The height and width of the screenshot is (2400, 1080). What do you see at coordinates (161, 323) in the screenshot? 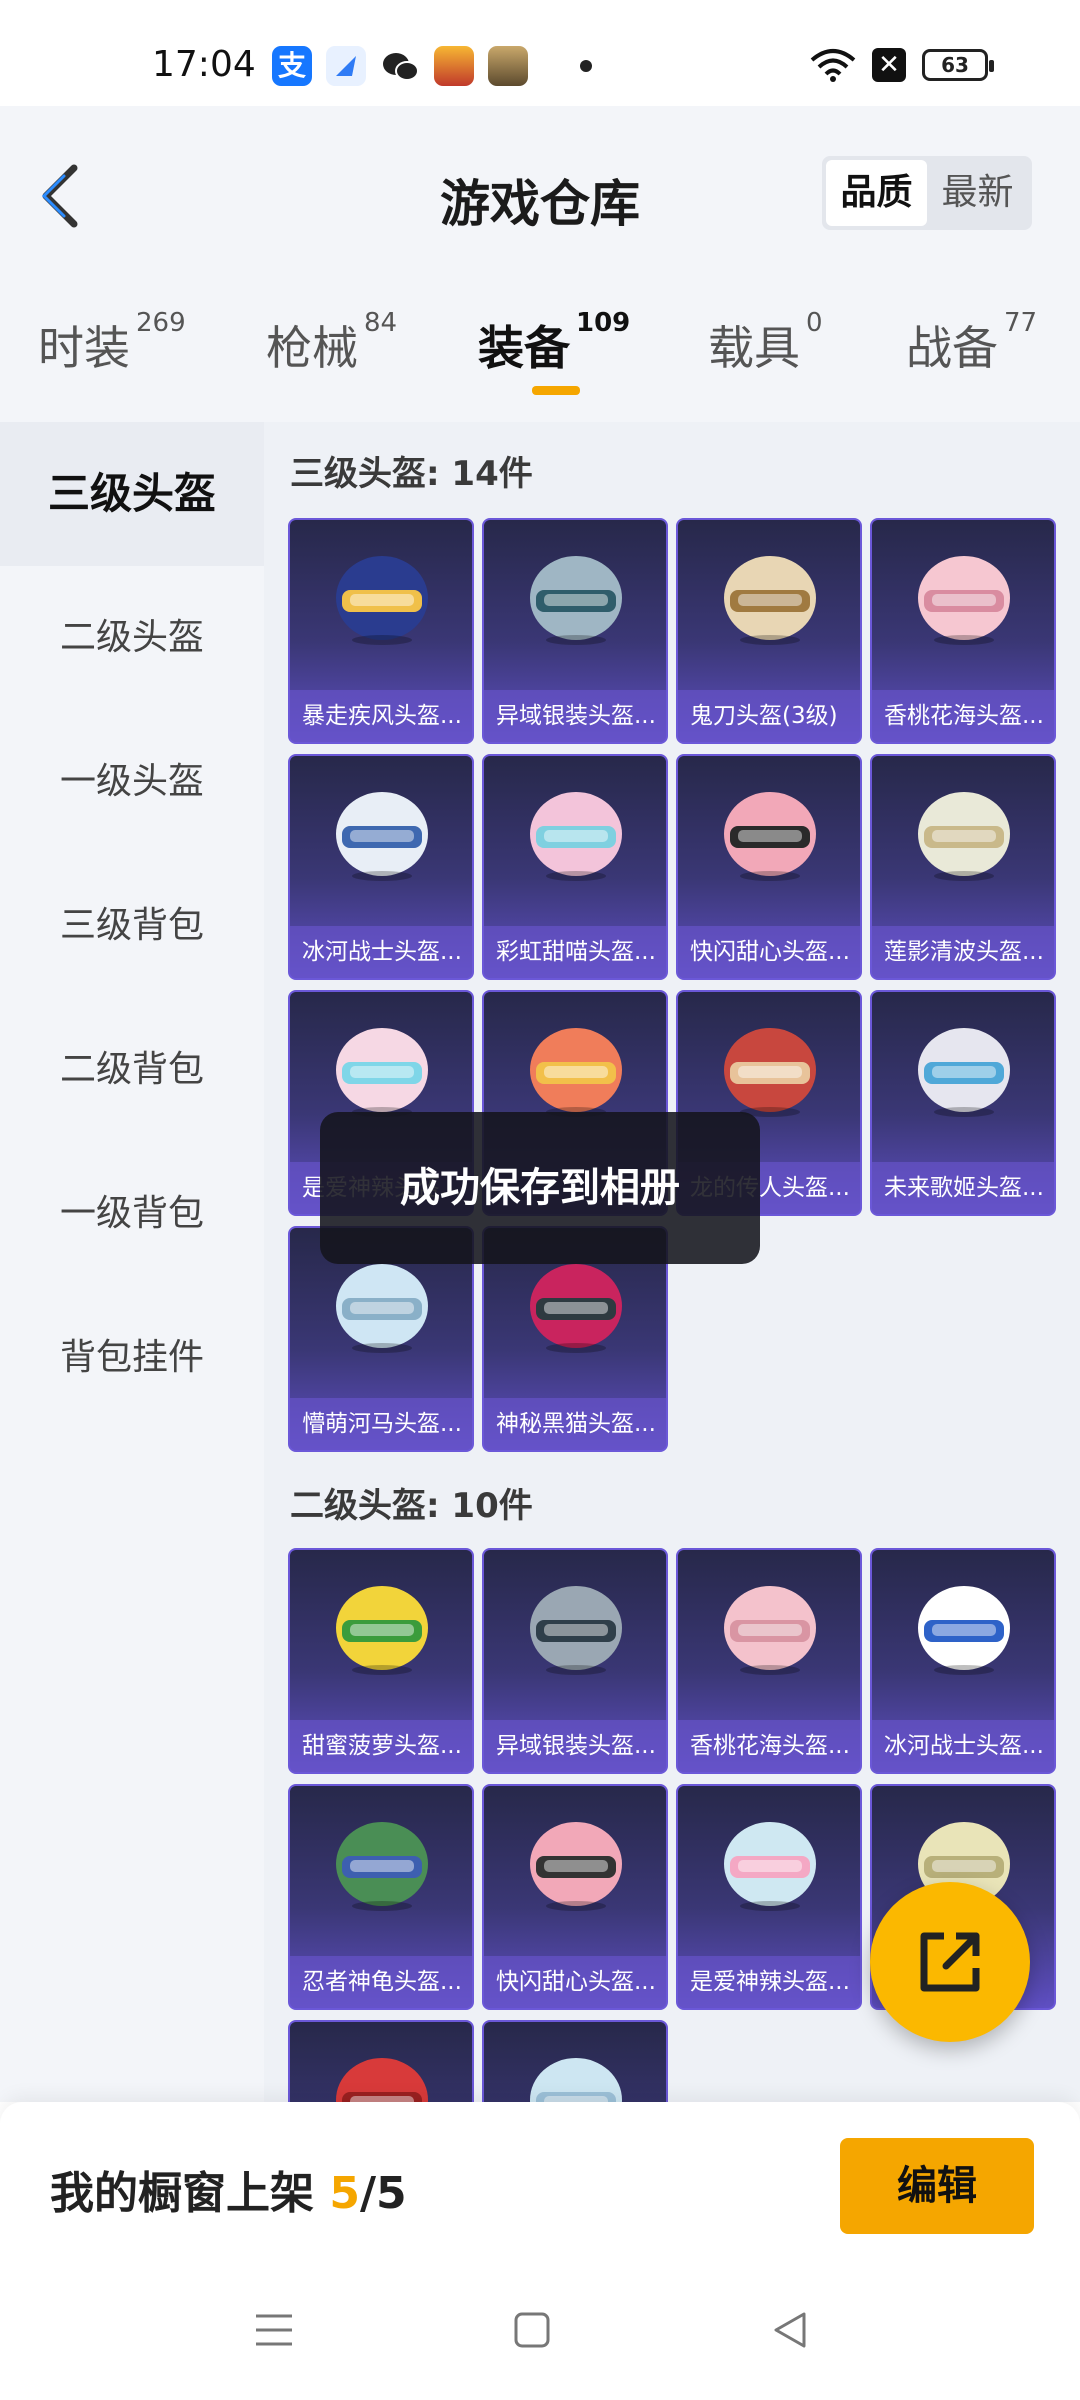
I see `tab-count: 269` at bounding box center [161, 323].